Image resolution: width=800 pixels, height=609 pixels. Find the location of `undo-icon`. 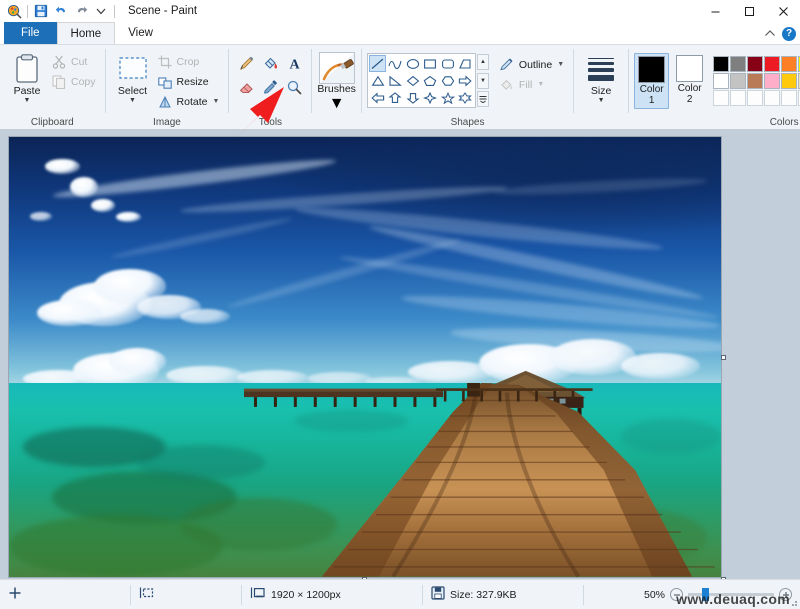

undo-icon is located at coordinates (61, 11).